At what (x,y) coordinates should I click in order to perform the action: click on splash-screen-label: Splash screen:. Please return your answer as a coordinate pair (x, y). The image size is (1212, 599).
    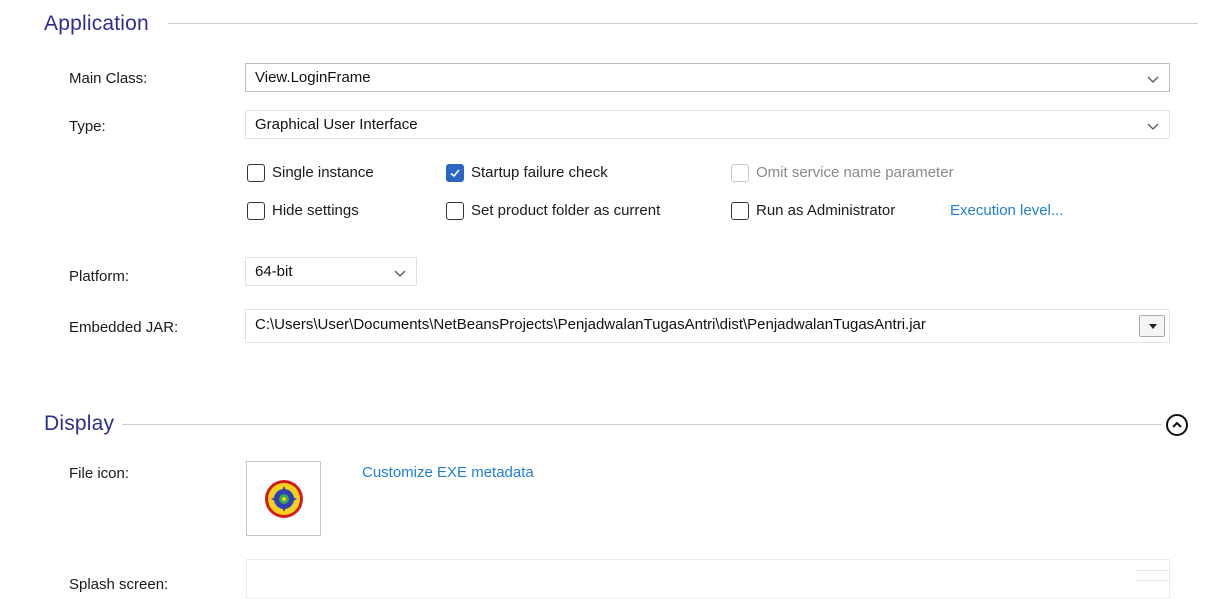
    Looking at the image, I should click on (119, 584).